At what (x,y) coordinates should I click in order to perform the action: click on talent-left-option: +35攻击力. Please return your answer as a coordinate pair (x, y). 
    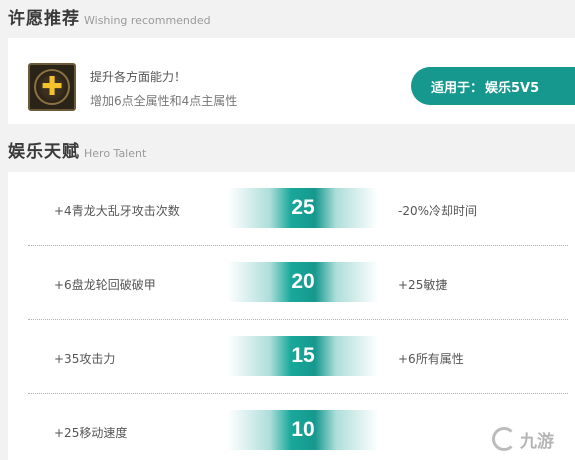
    Looking at the image, I should click on (85, 359).